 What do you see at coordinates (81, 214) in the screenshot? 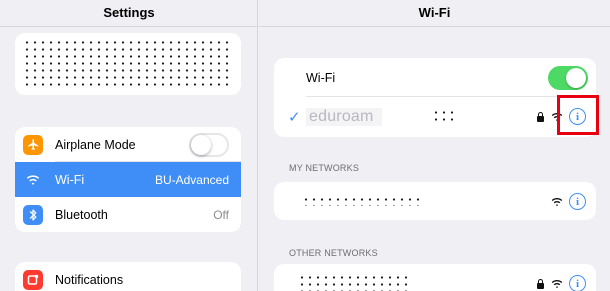
I see `sidebar-item-label: Bluetooth` at bounding box center [81, 214].